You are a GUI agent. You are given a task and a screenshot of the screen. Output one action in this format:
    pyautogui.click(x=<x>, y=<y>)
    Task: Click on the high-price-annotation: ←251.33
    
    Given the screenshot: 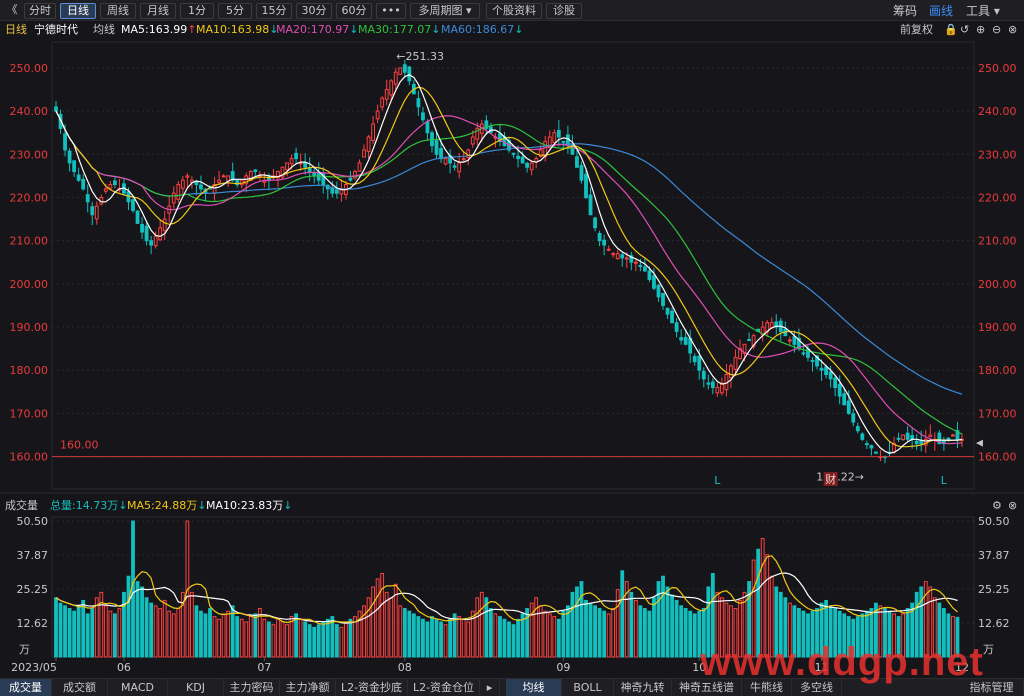 What is the action you would take?
    pyautogui.click(x=420, y=56)
    